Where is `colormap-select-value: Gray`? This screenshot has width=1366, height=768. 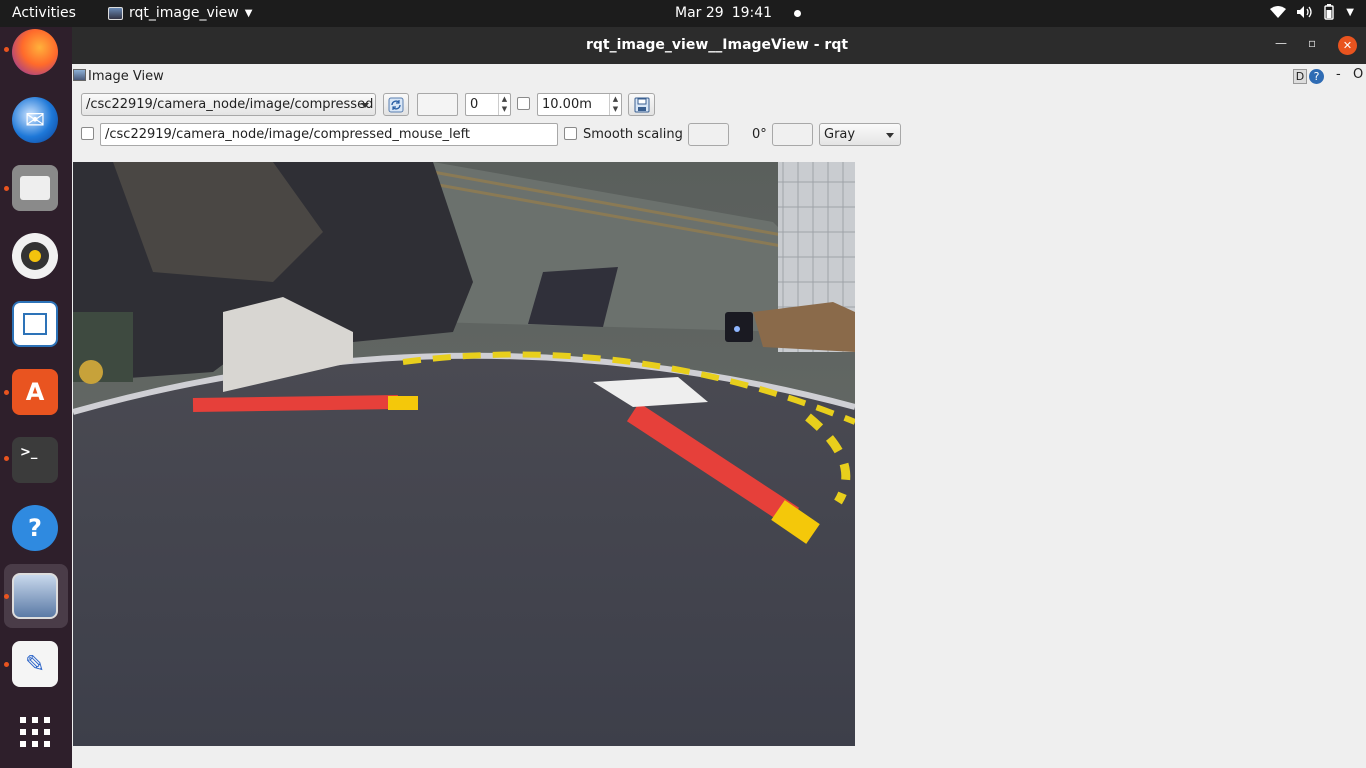 colormap-select-value: Gray is located at coordinates (840, 134).